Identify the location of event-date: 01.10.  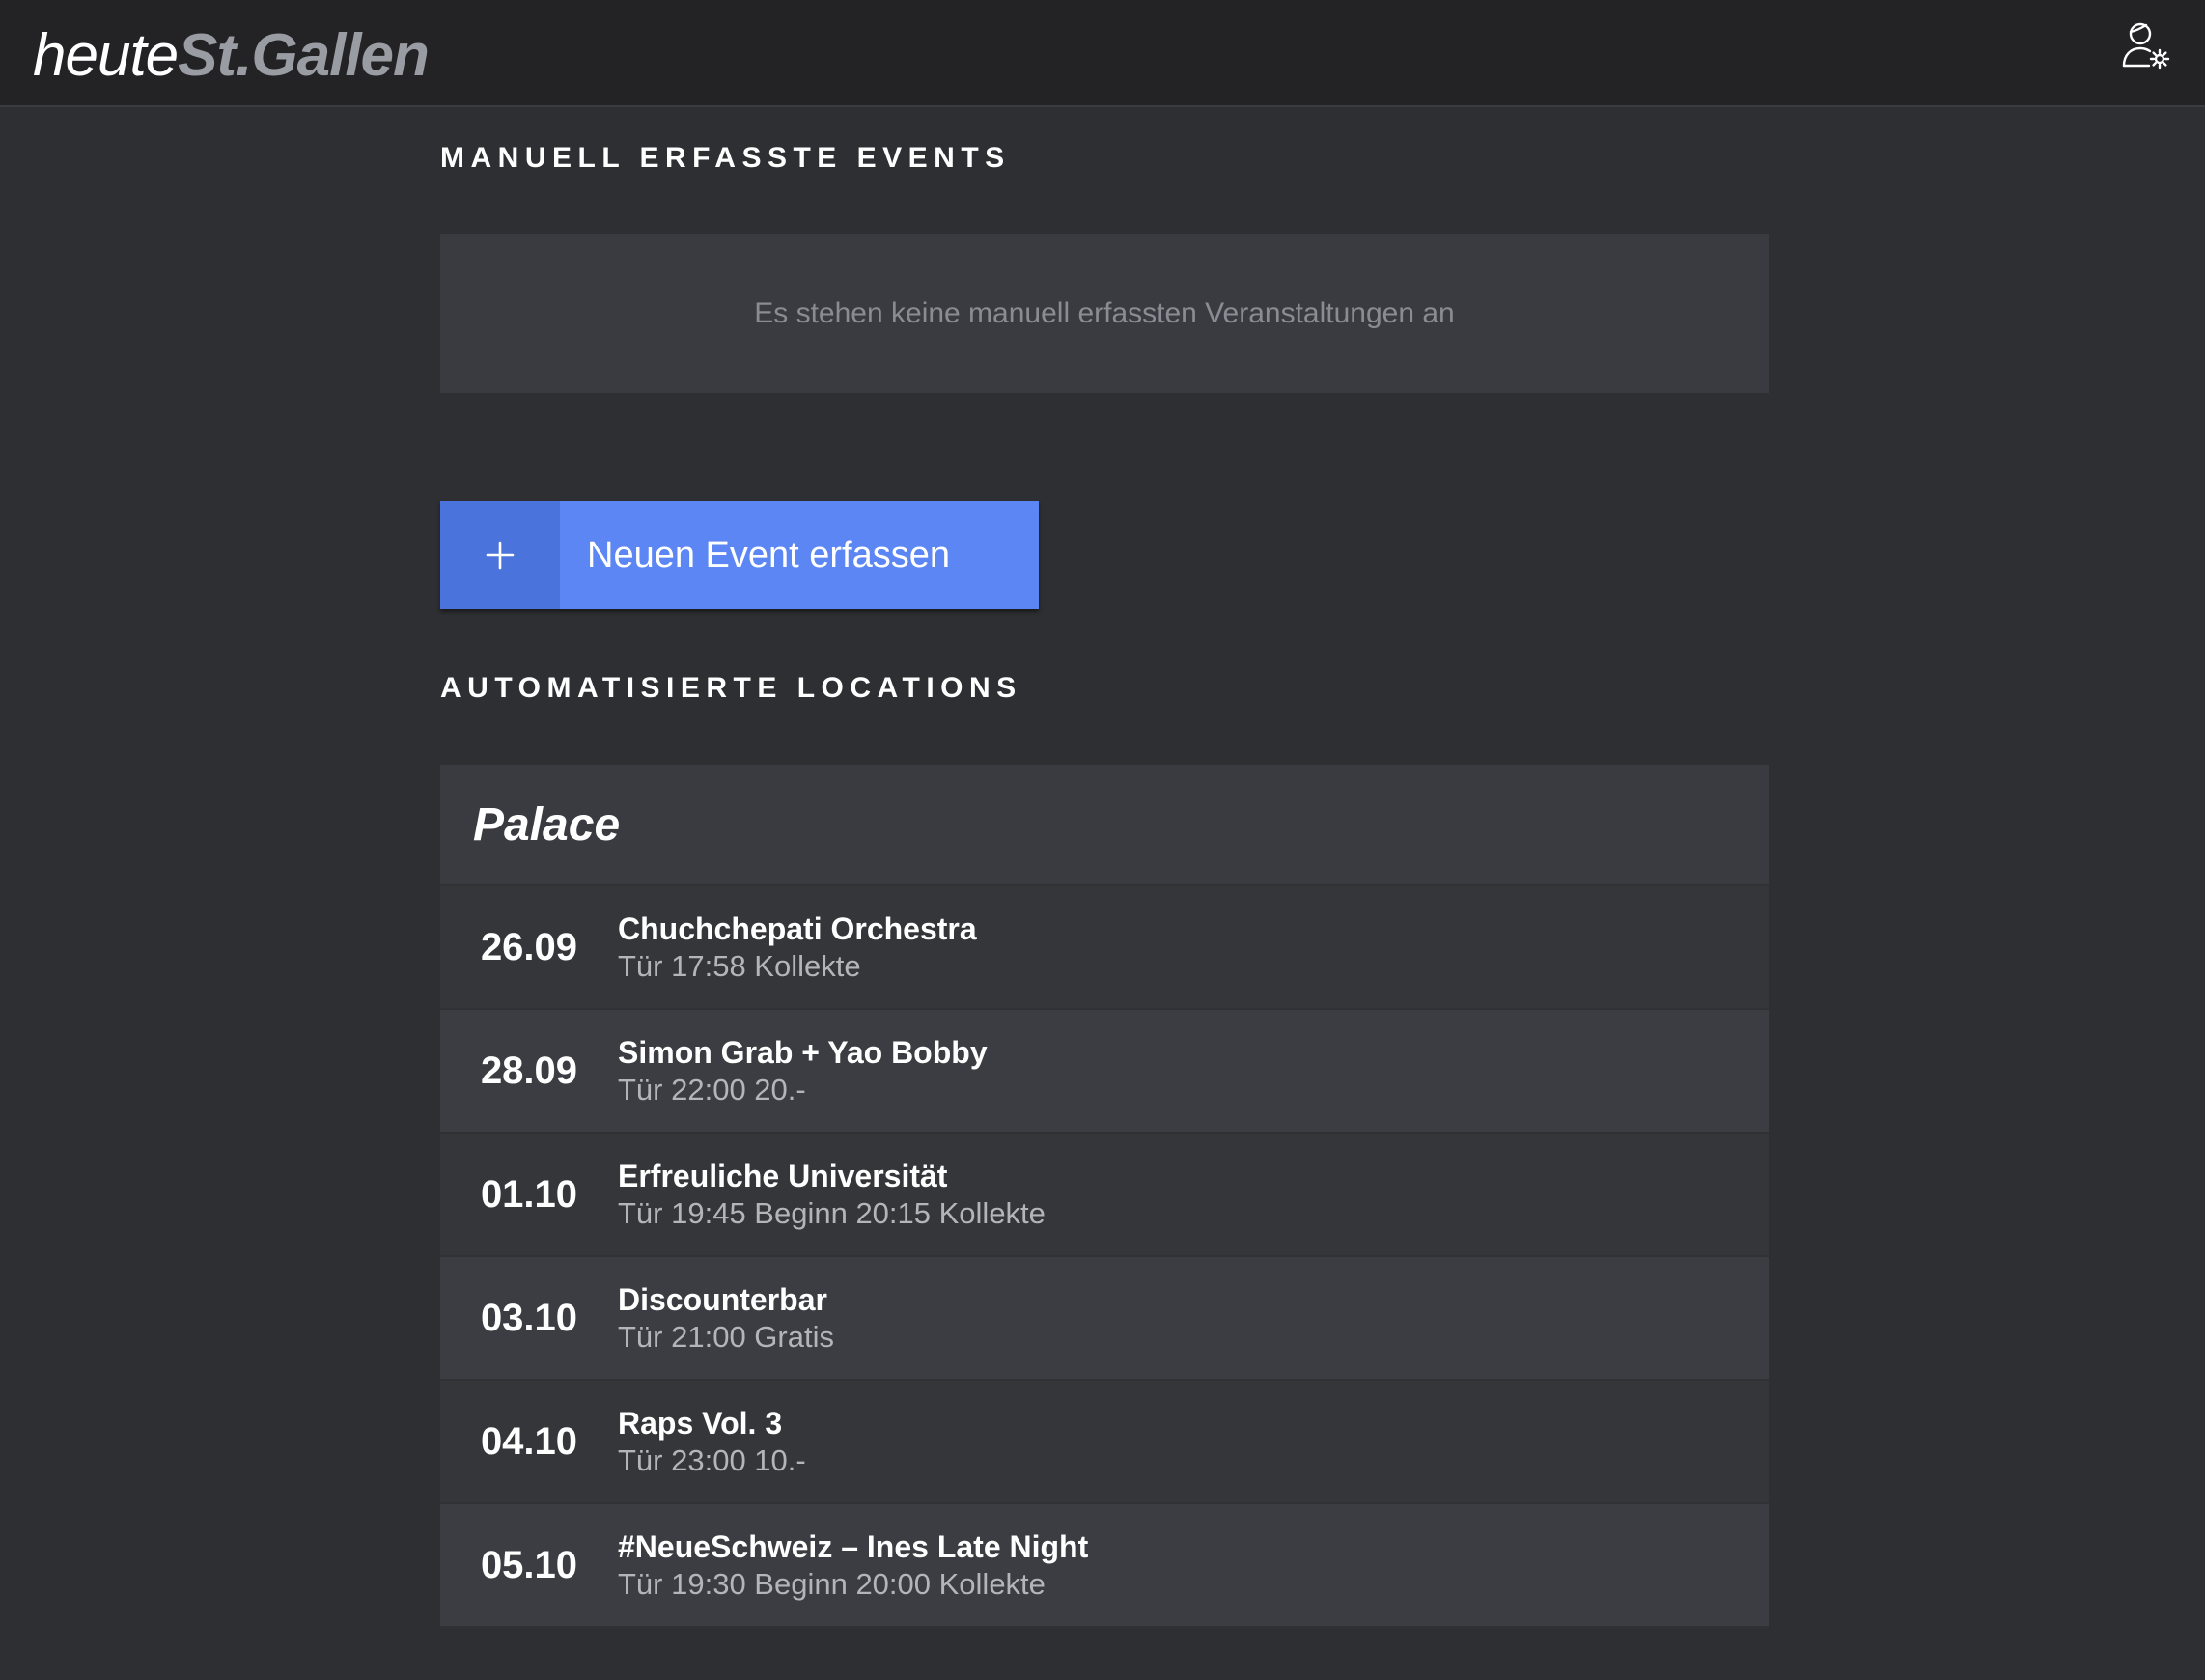
(529, 1194).